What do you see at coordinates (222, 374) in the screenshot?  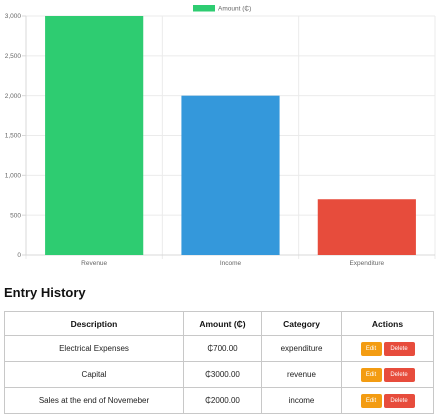 I see `cell-amount: ₵3000.00` at bounding box center [222, 374].